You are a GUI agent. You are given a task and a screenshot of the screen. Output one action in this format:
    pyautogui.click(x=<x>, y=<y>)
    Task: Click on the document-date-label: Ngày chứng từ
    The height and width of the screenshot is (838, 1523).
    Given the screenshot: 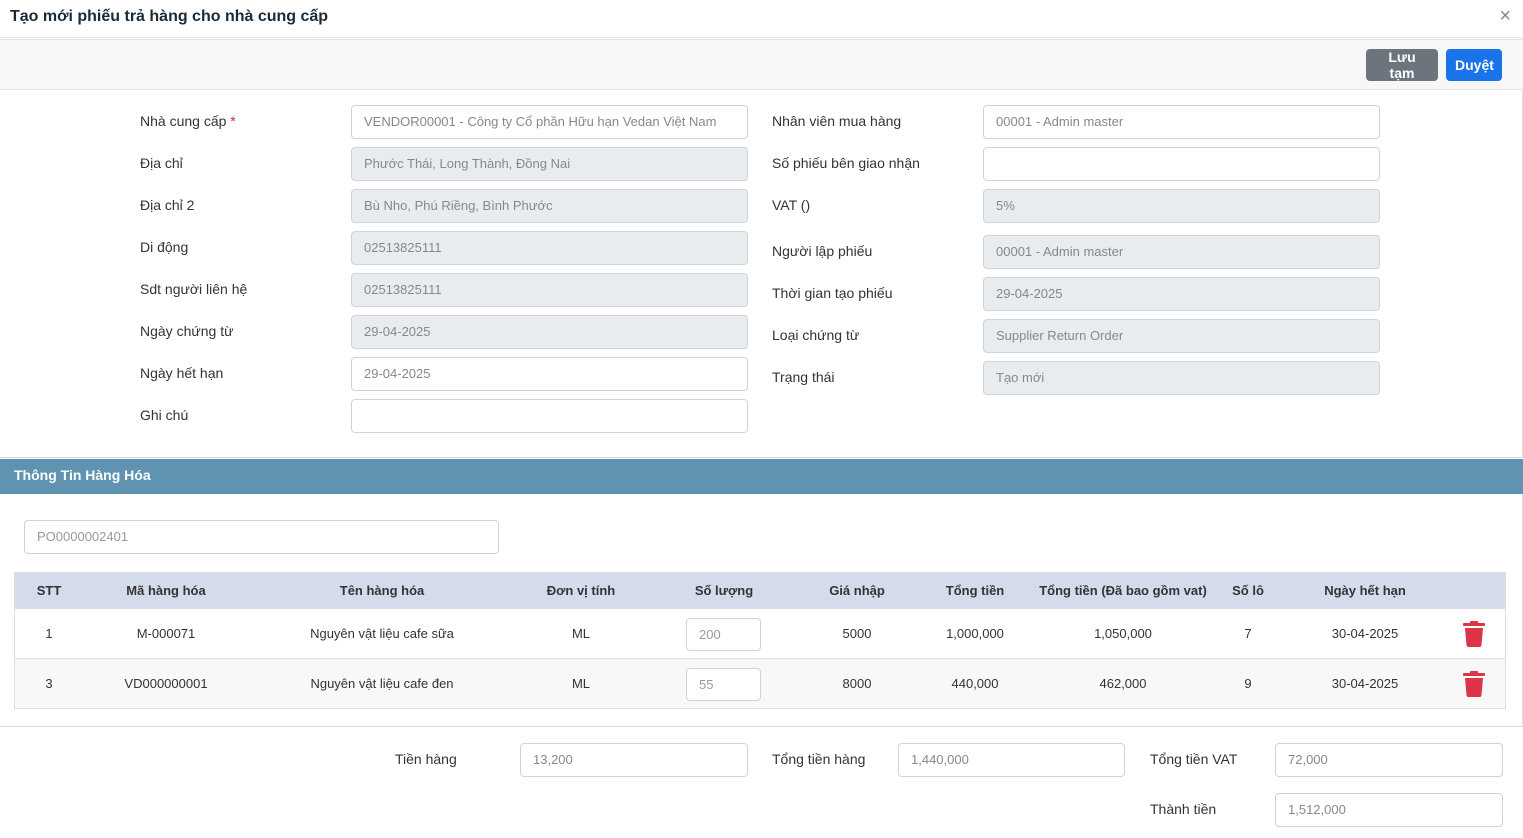 What is the action you would take?
    pyautogui.click(x=187, y=331)
    